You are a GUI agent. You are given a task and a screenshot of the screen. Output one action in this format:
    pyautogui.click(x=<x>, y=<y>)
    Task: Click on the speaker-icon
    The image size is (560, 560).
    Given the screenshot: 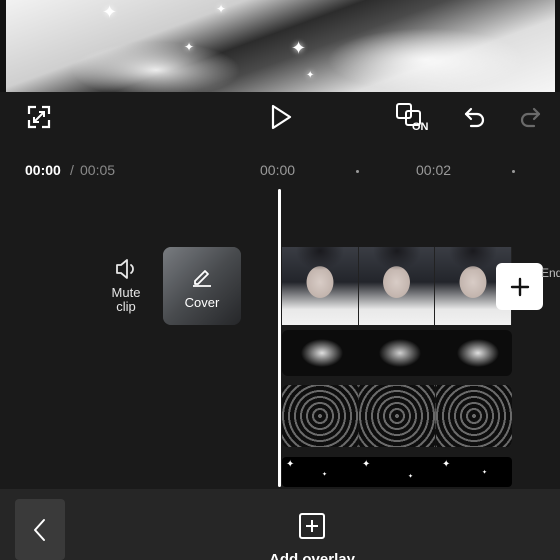 What is the action you would take?
    pyautogui.click(x=125, y=269)
    